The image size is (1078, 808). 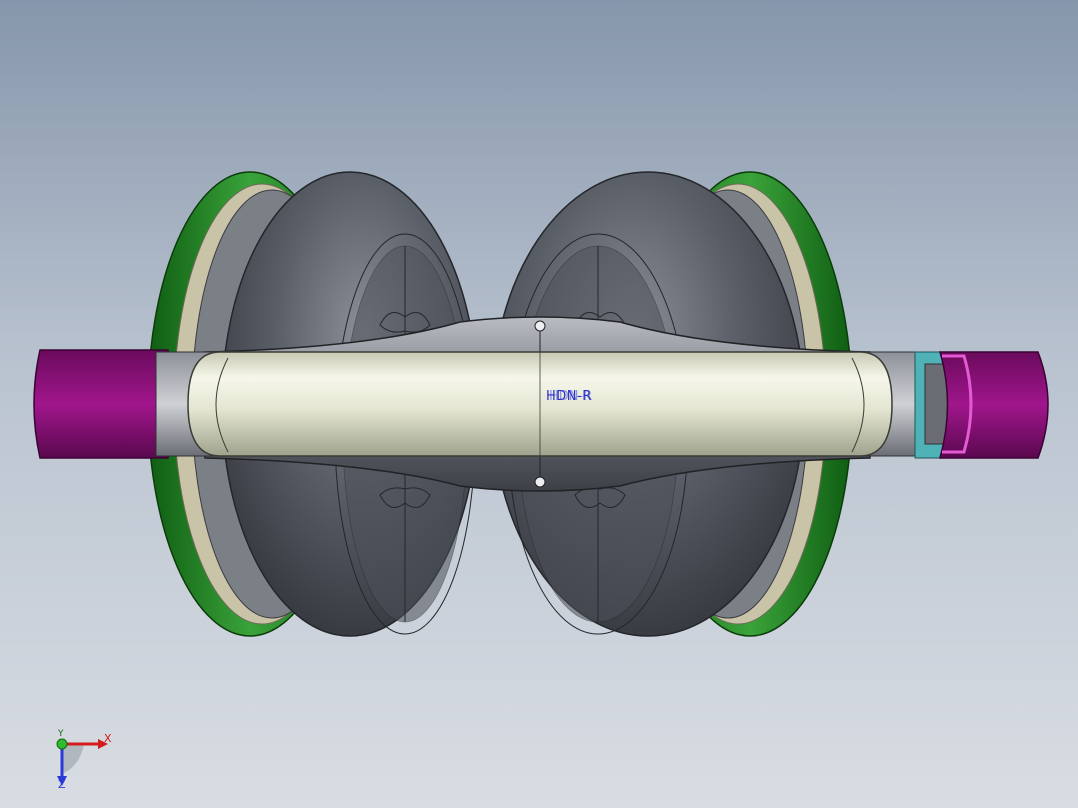 I want to click on coordinate-triad: X Y Z, so click(x=80, y=757).